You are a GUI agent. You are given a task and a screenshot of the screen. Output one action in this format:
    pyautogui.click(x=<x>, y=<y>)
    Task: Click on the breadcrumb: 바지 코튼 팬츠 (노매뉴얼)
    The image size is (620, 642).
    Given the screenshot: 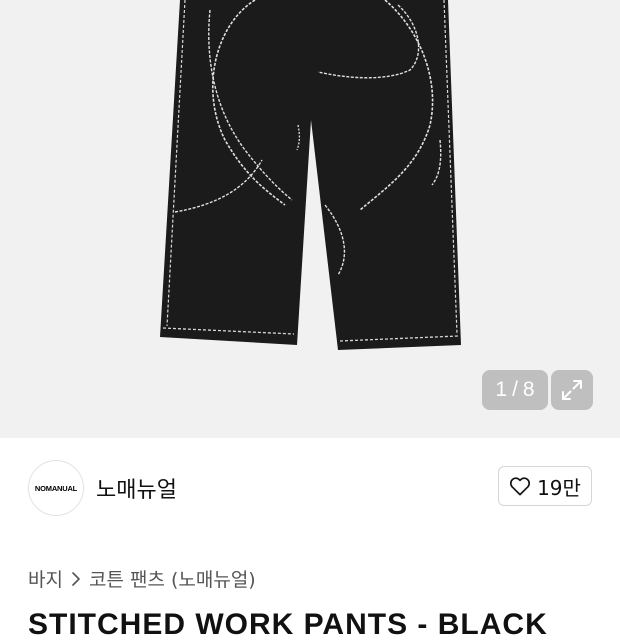 What is the action you would take?
    pyautogui.click(x=142, y=578)
    